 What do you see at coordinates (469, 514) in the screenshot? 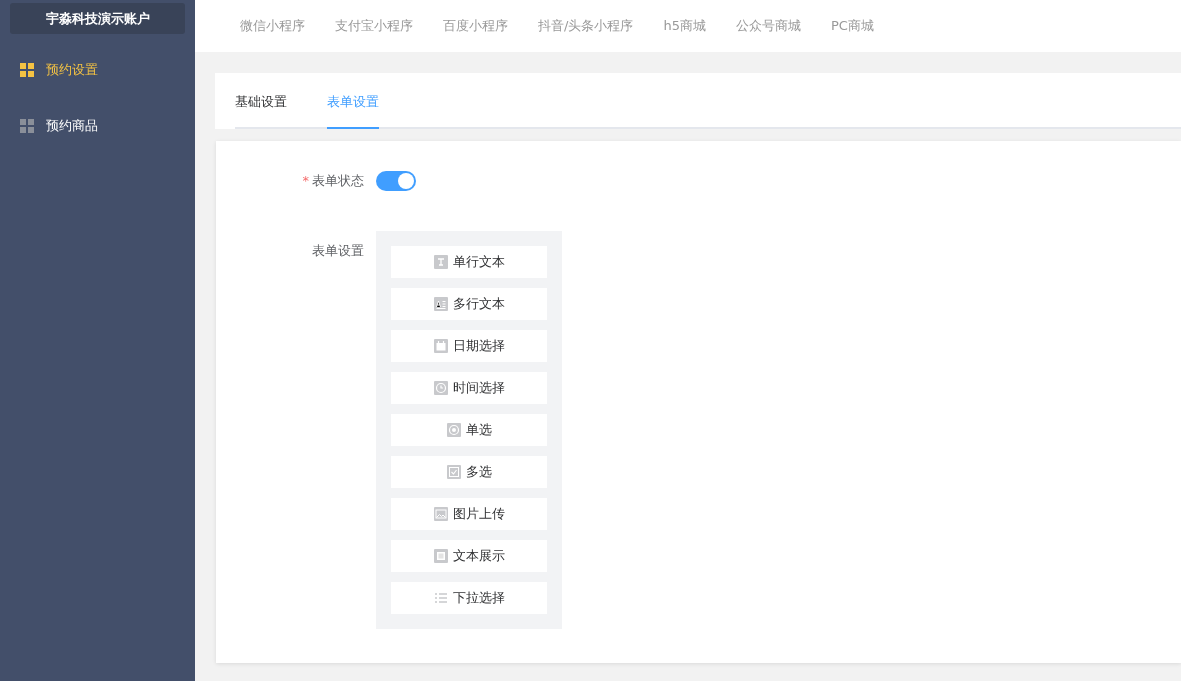
I see `field-type-button: 图片上传` at bounding box center [469, 514].